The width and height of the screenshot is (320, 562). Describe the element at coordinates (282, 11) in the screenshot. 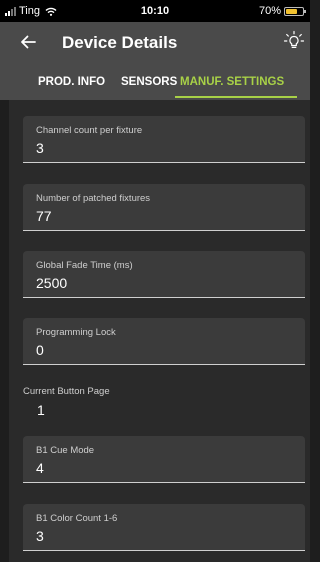

I see `battery-area: 70%` at that location.